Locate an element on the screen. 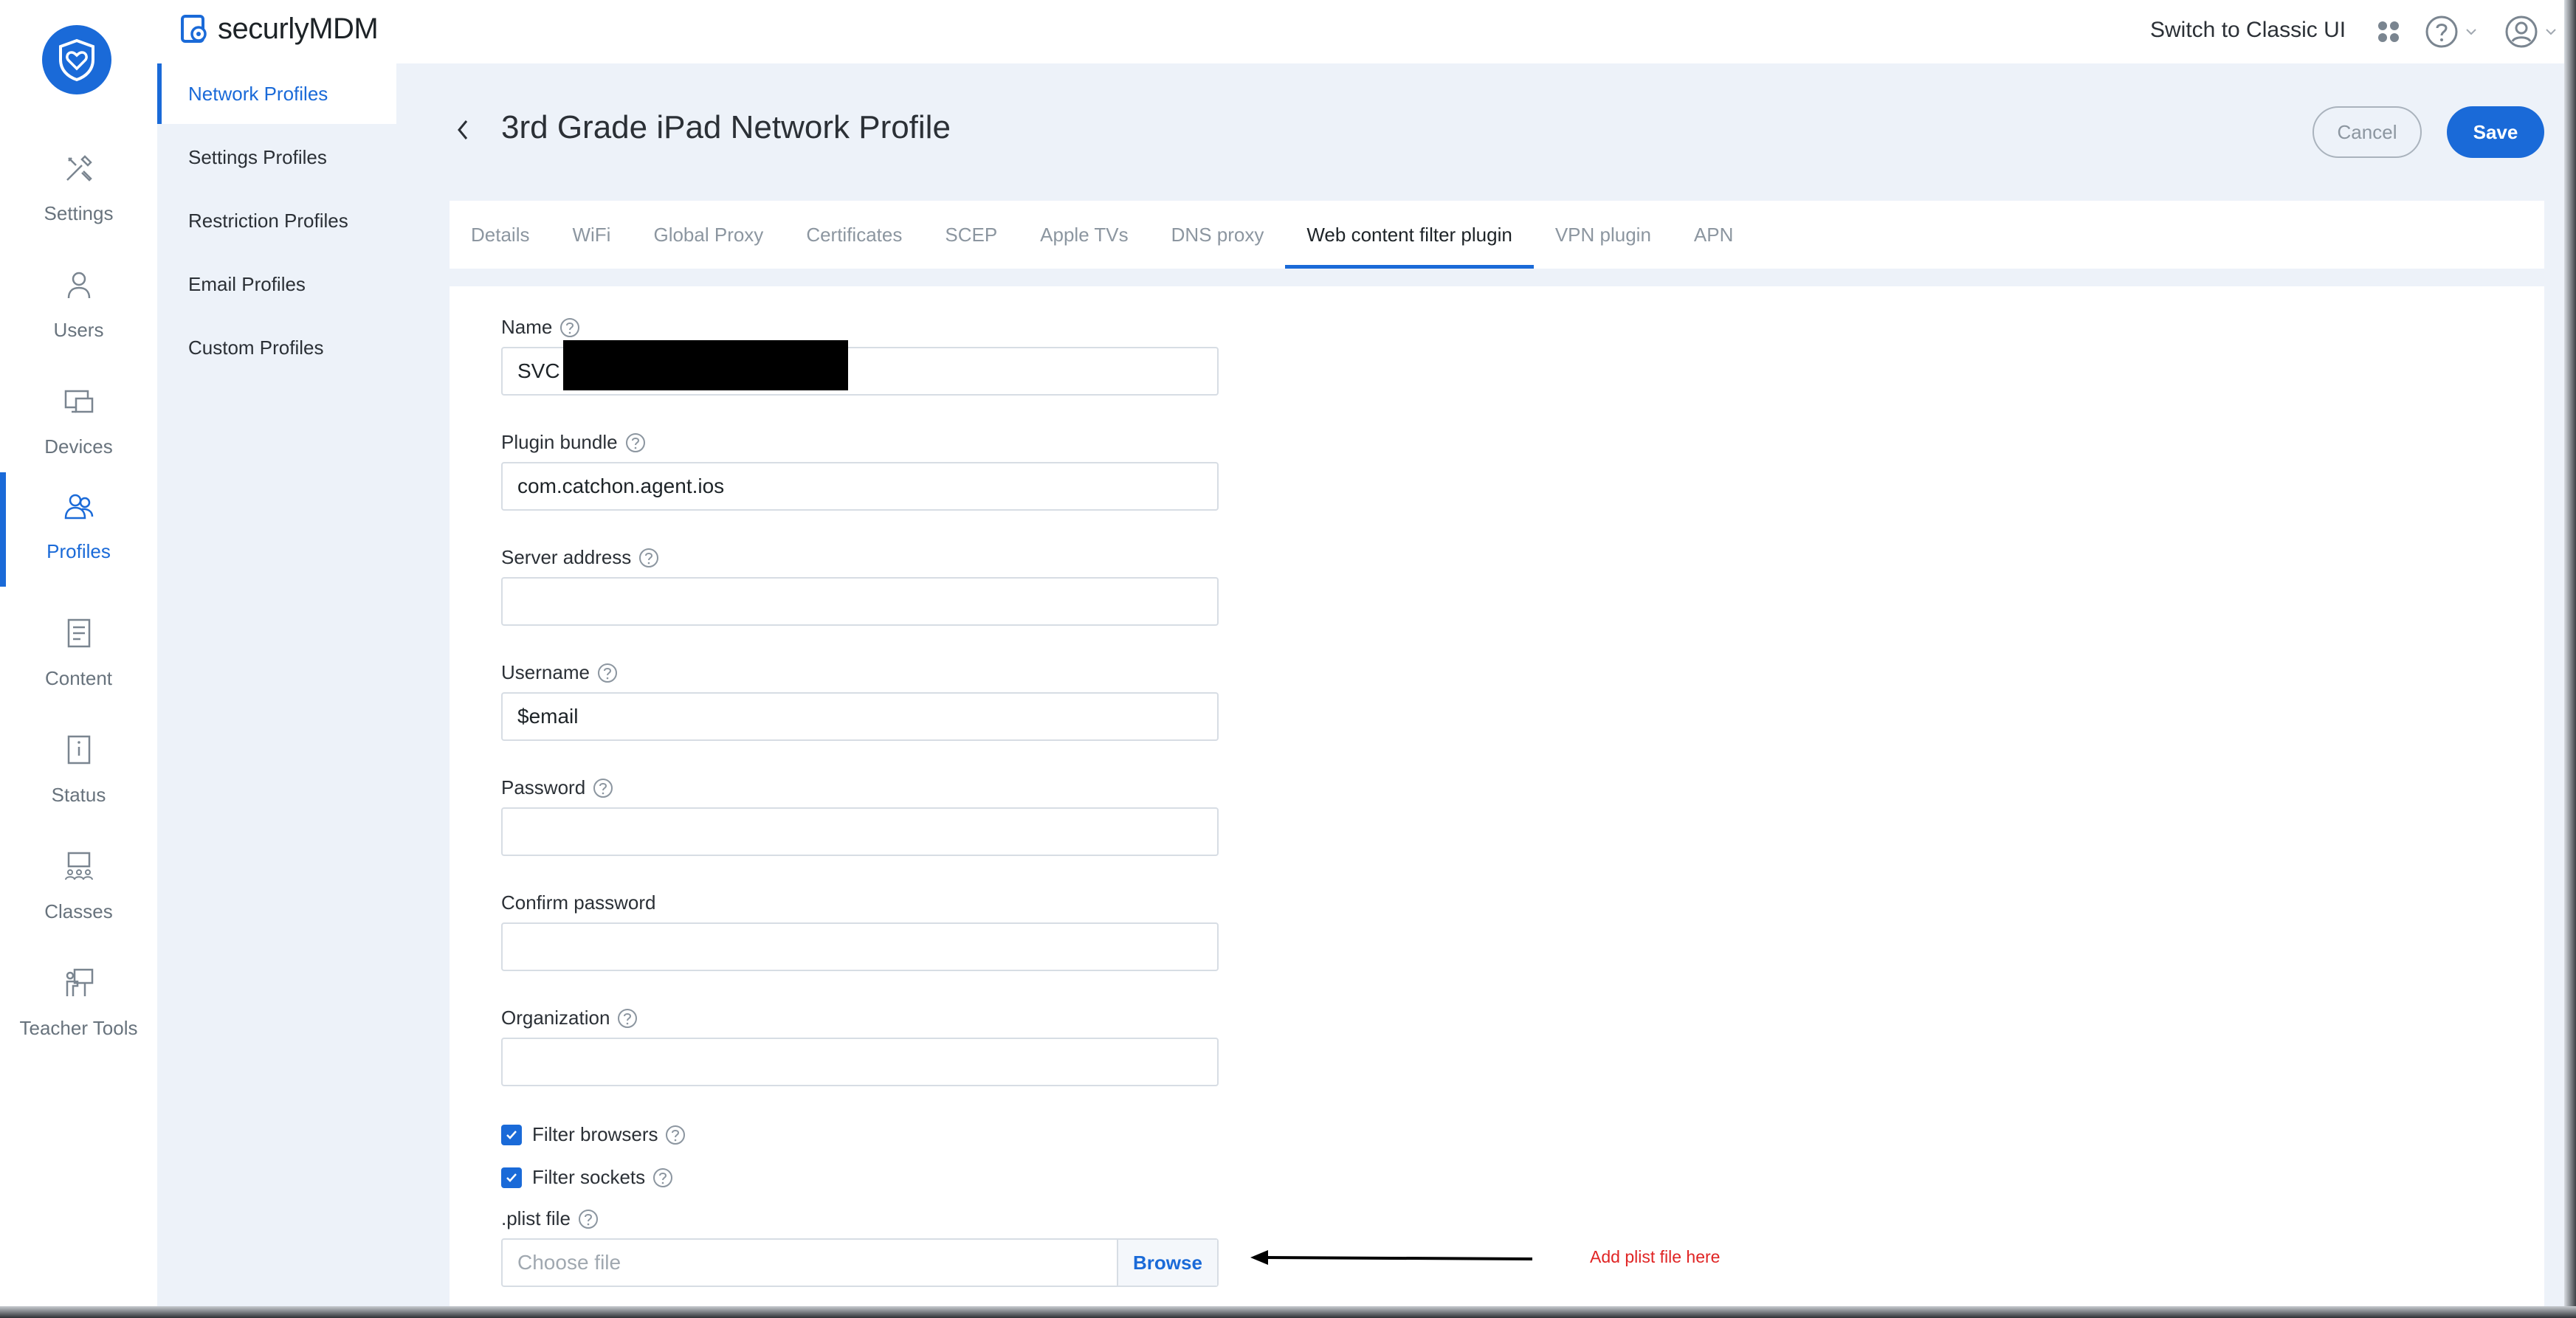 Image resolution: width=2576 pixels, height=1318 pixels. brand-prefix: securly is located at coordinates (263, 28).